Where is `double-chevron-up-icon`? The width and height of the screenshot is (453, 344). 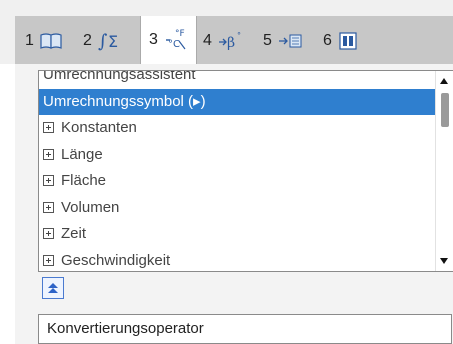
double-chevron-up-icon is located at coordinates (53, 288).